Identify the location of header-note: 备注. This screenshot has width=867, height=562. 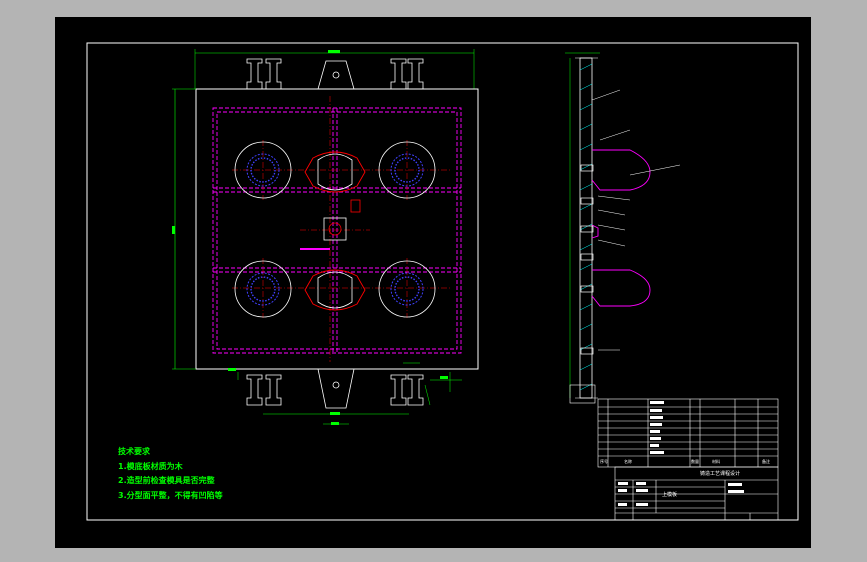
(766, 461).